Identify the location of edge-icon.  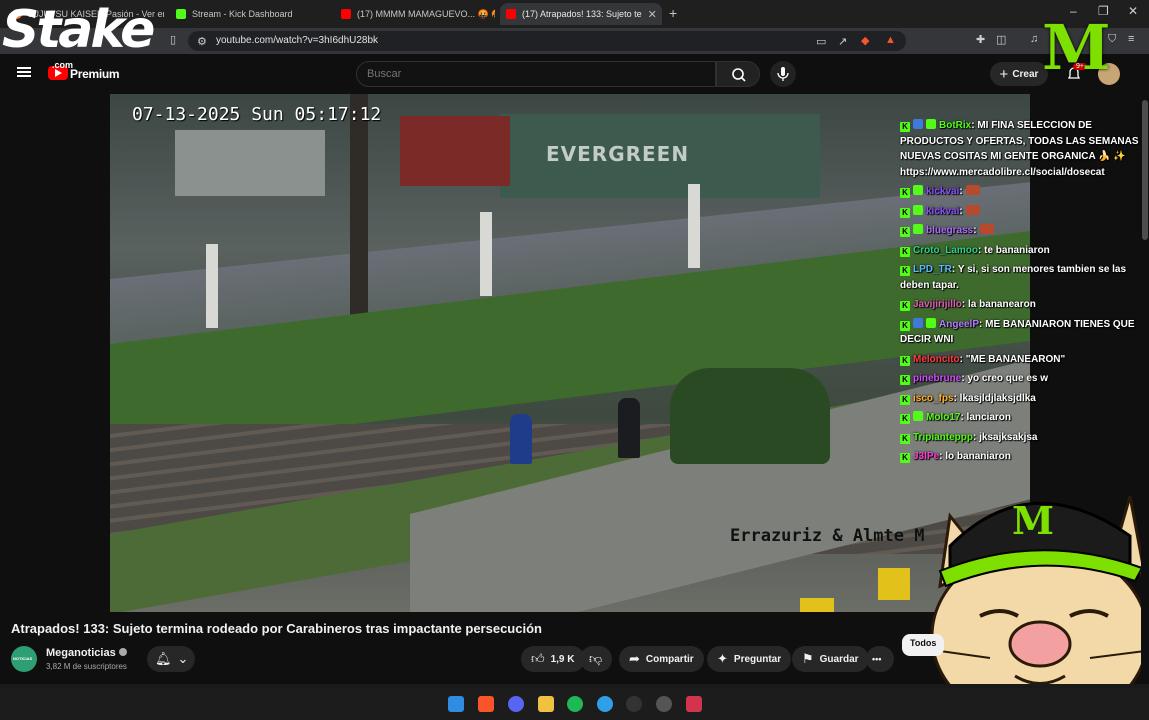
(605, 704).